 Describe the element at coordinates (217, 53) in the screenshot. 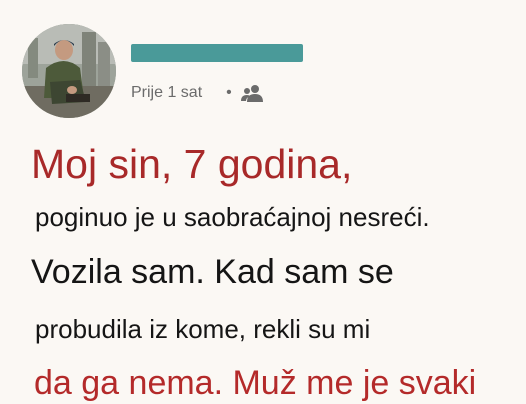

I see `author-name-redacted` at that location.